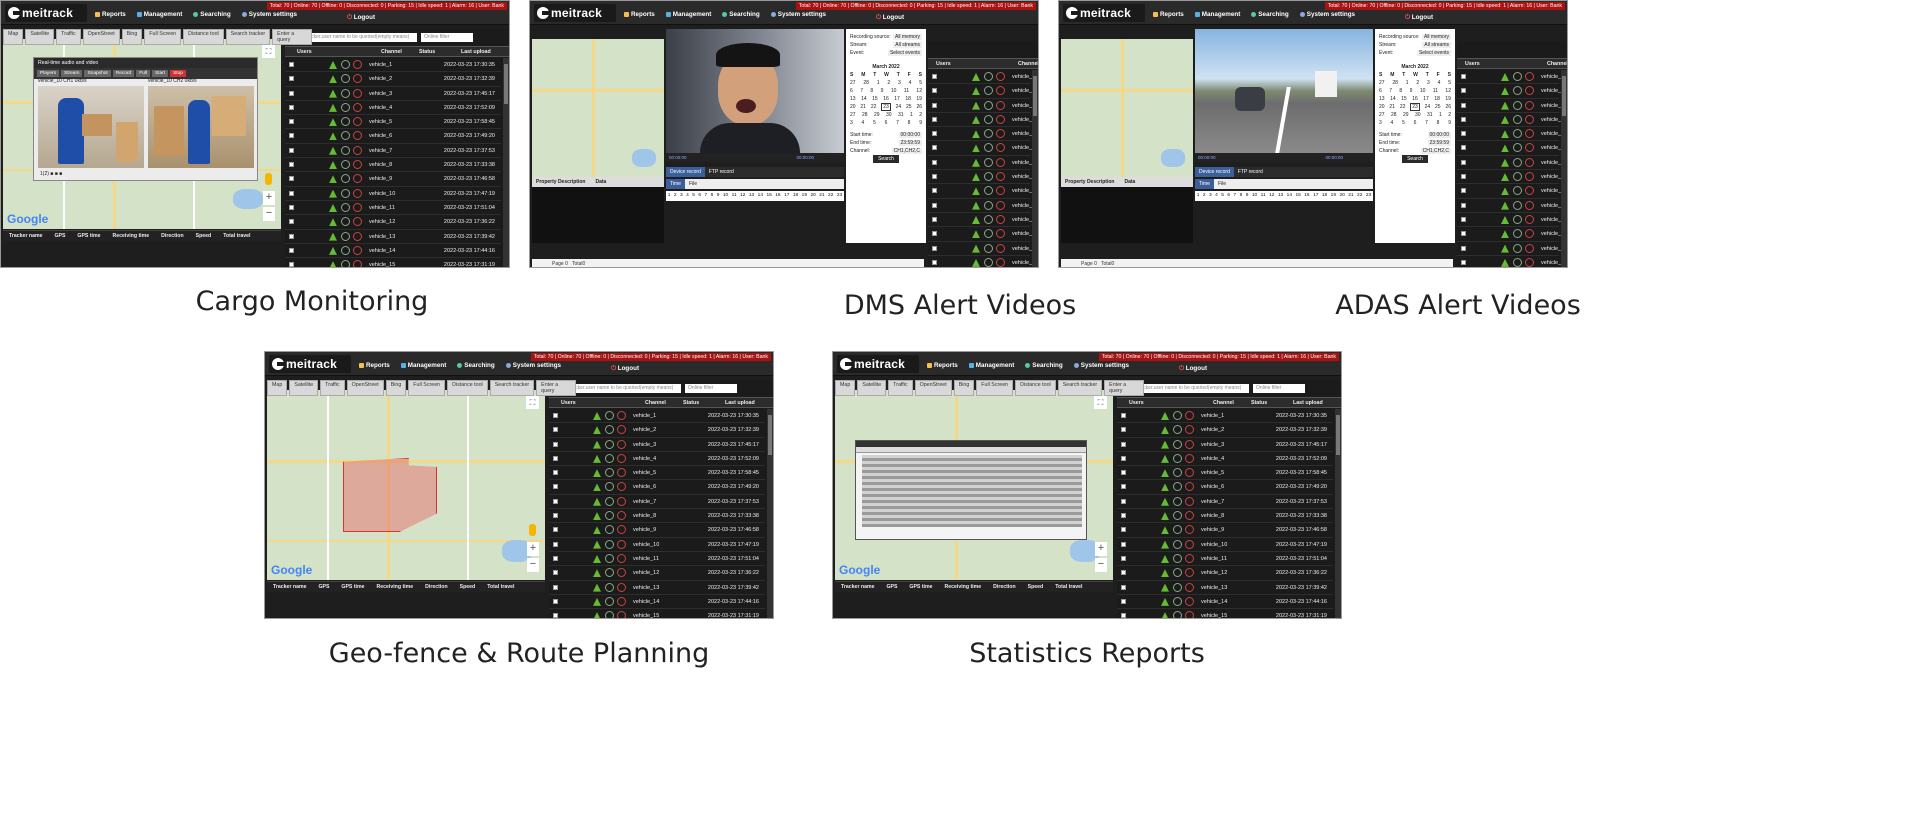 This screenshot has width=1920, height=837. What do you see at coordinates (13, 37) in the screenshot?
I see `map-tab-map: Map` at bounding box center [13, 37].